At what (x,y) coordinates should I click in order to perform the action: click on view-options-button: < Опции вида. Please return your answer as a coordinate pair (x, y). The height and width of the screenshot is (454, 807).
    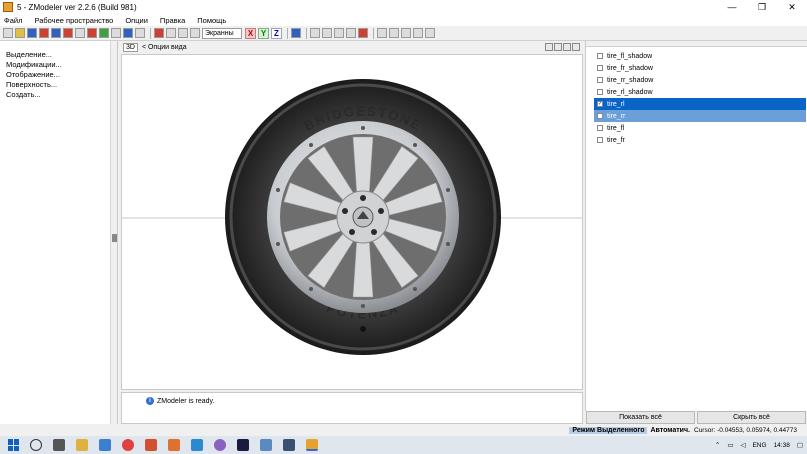
    Looking at the image, I should click on (164, 47).